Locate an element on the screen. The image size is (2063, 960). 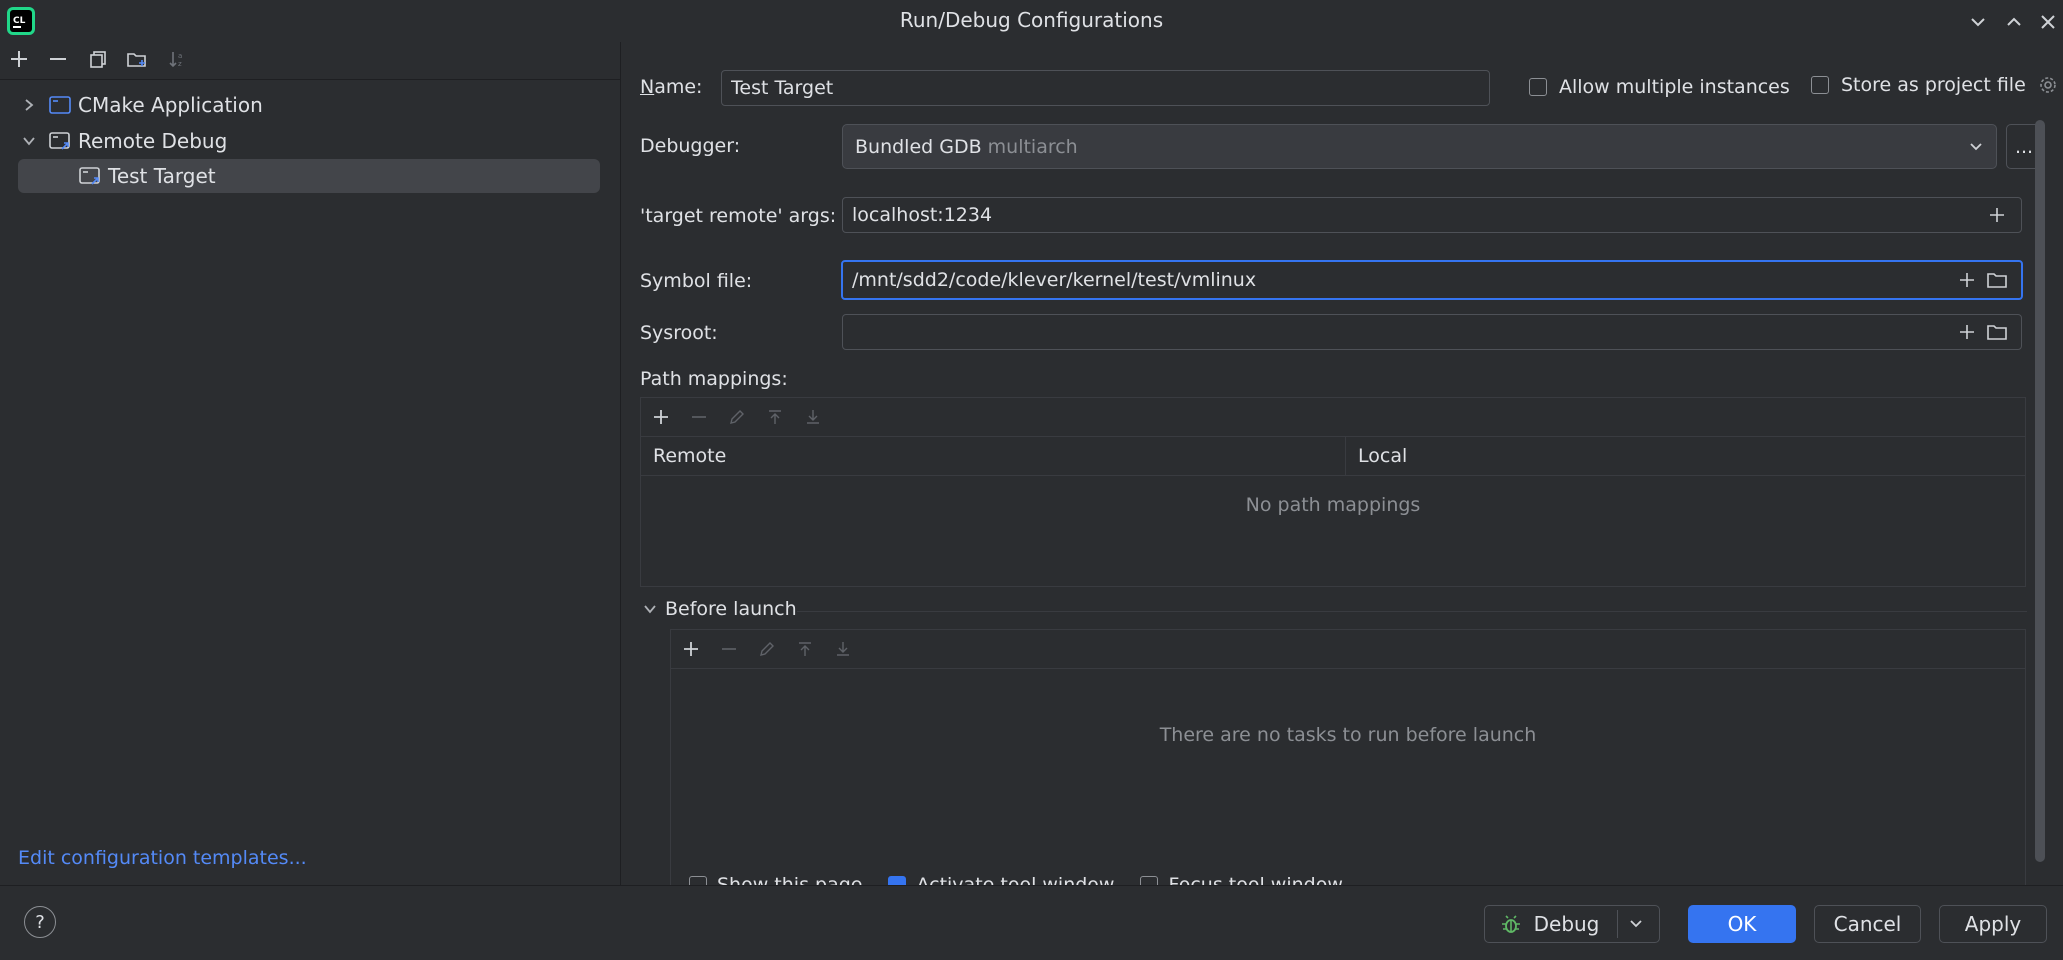
new-folder-icon is located at coordinates (137, 59).